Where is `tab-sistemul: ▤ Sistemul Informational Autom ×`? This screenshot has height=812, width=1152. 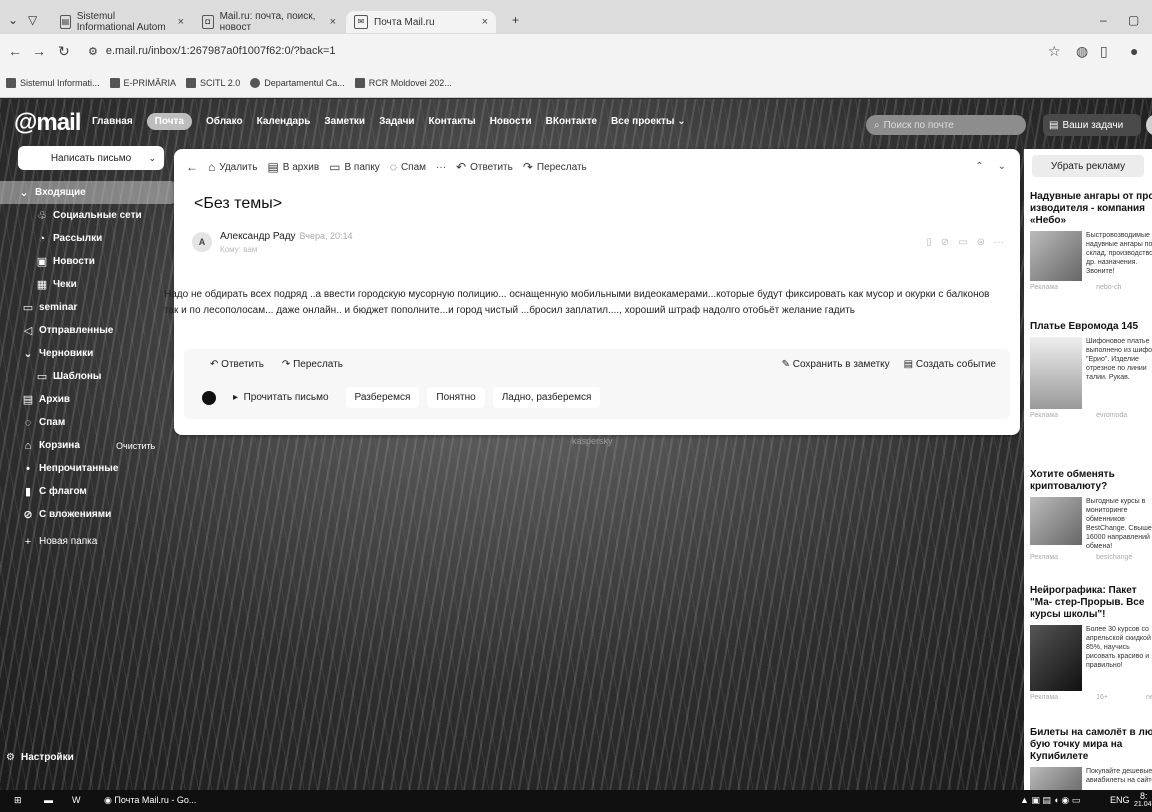
tab-sistemul: ▤ Sistemul Informational Autom × is located at coordinates (122, 22).